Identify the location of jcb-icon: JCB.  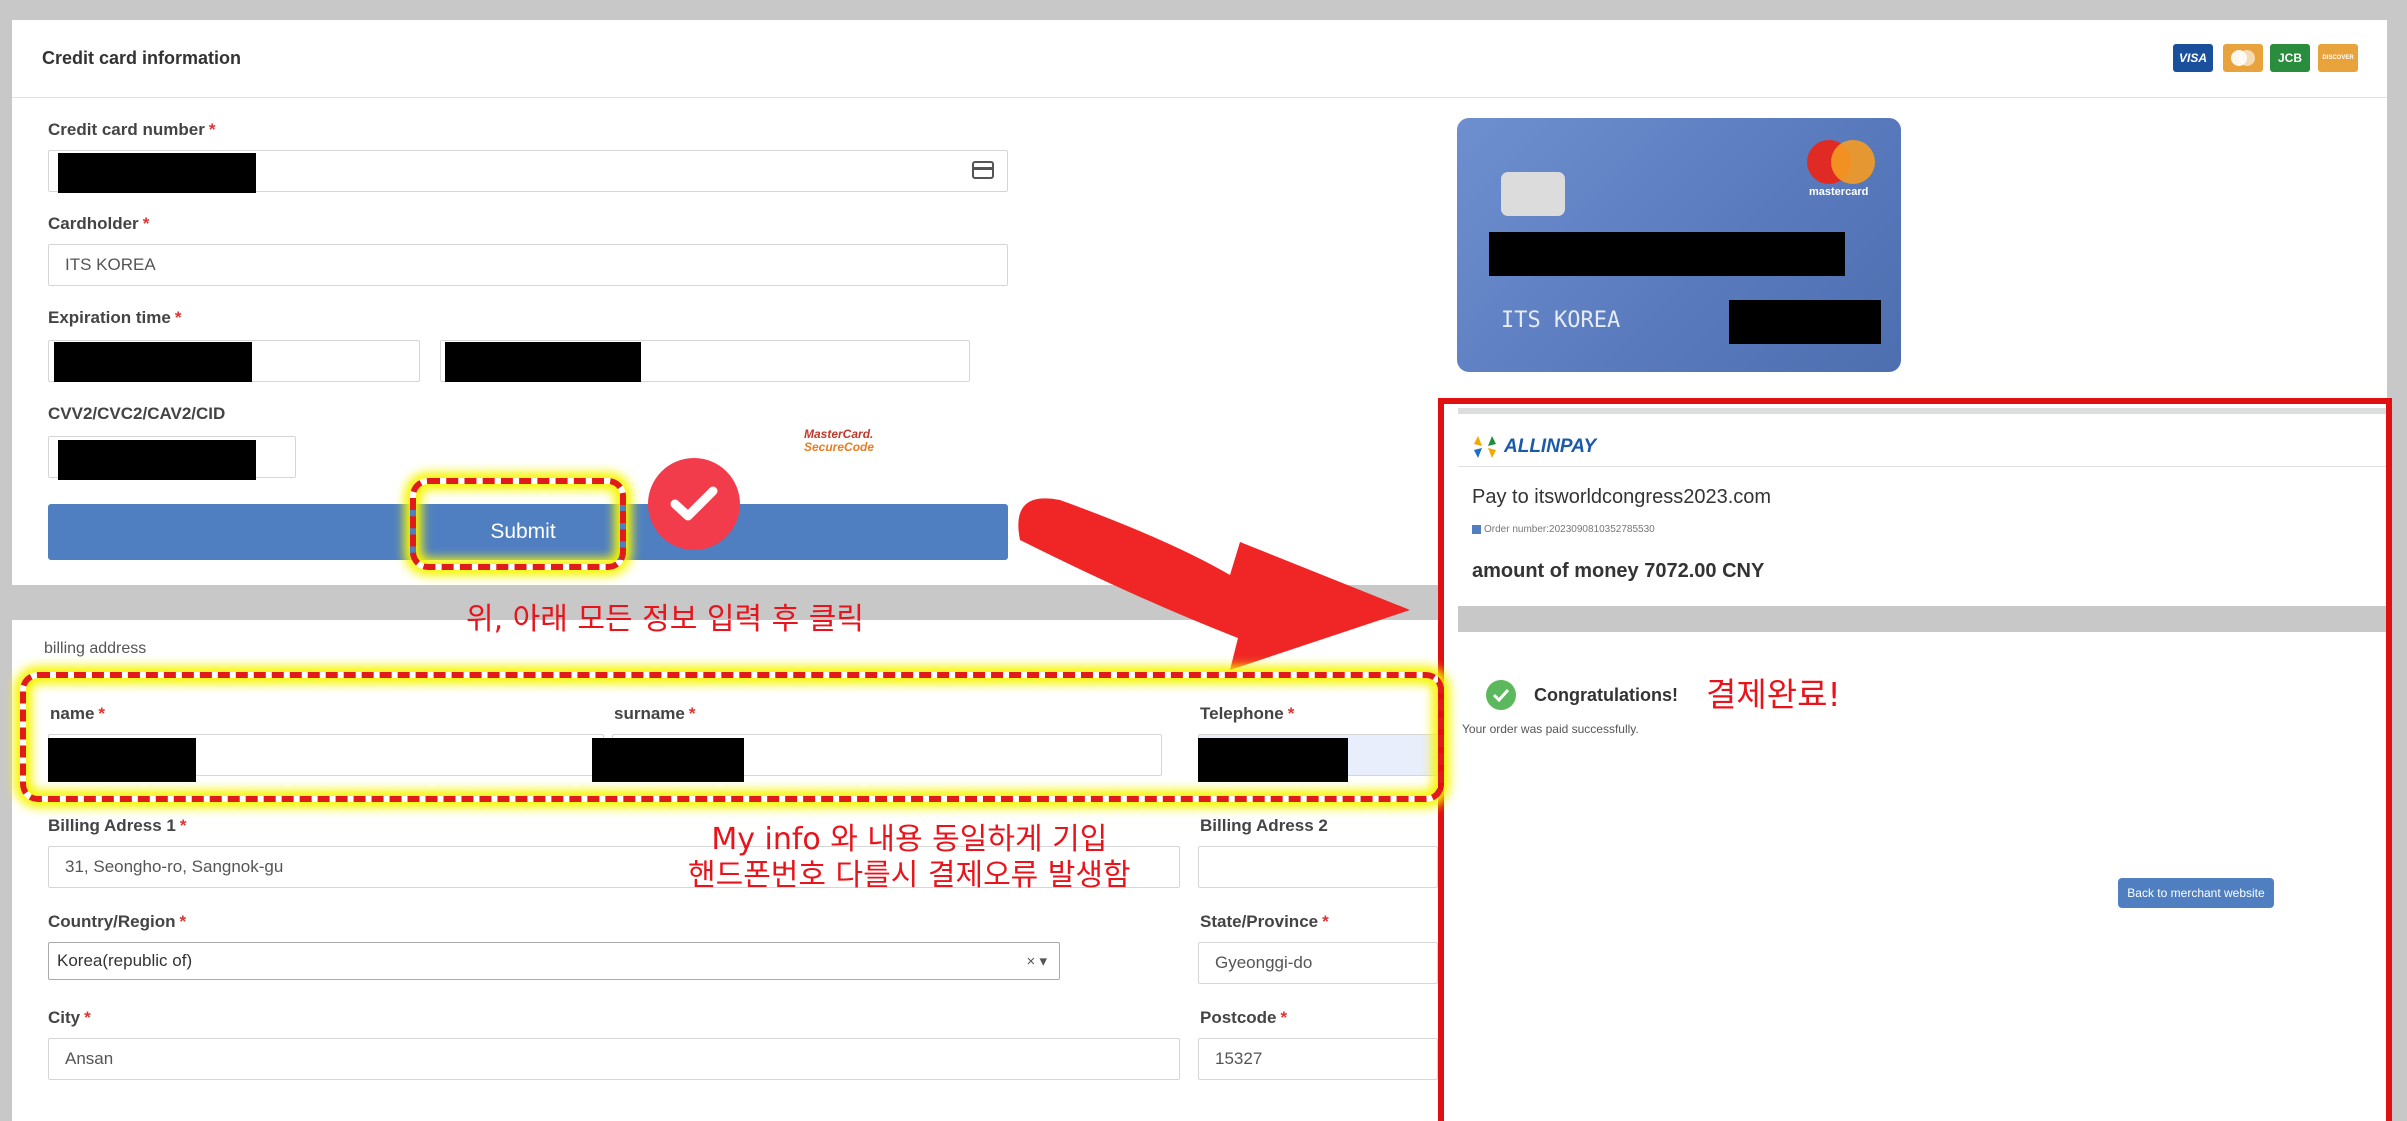
(2290, 58).